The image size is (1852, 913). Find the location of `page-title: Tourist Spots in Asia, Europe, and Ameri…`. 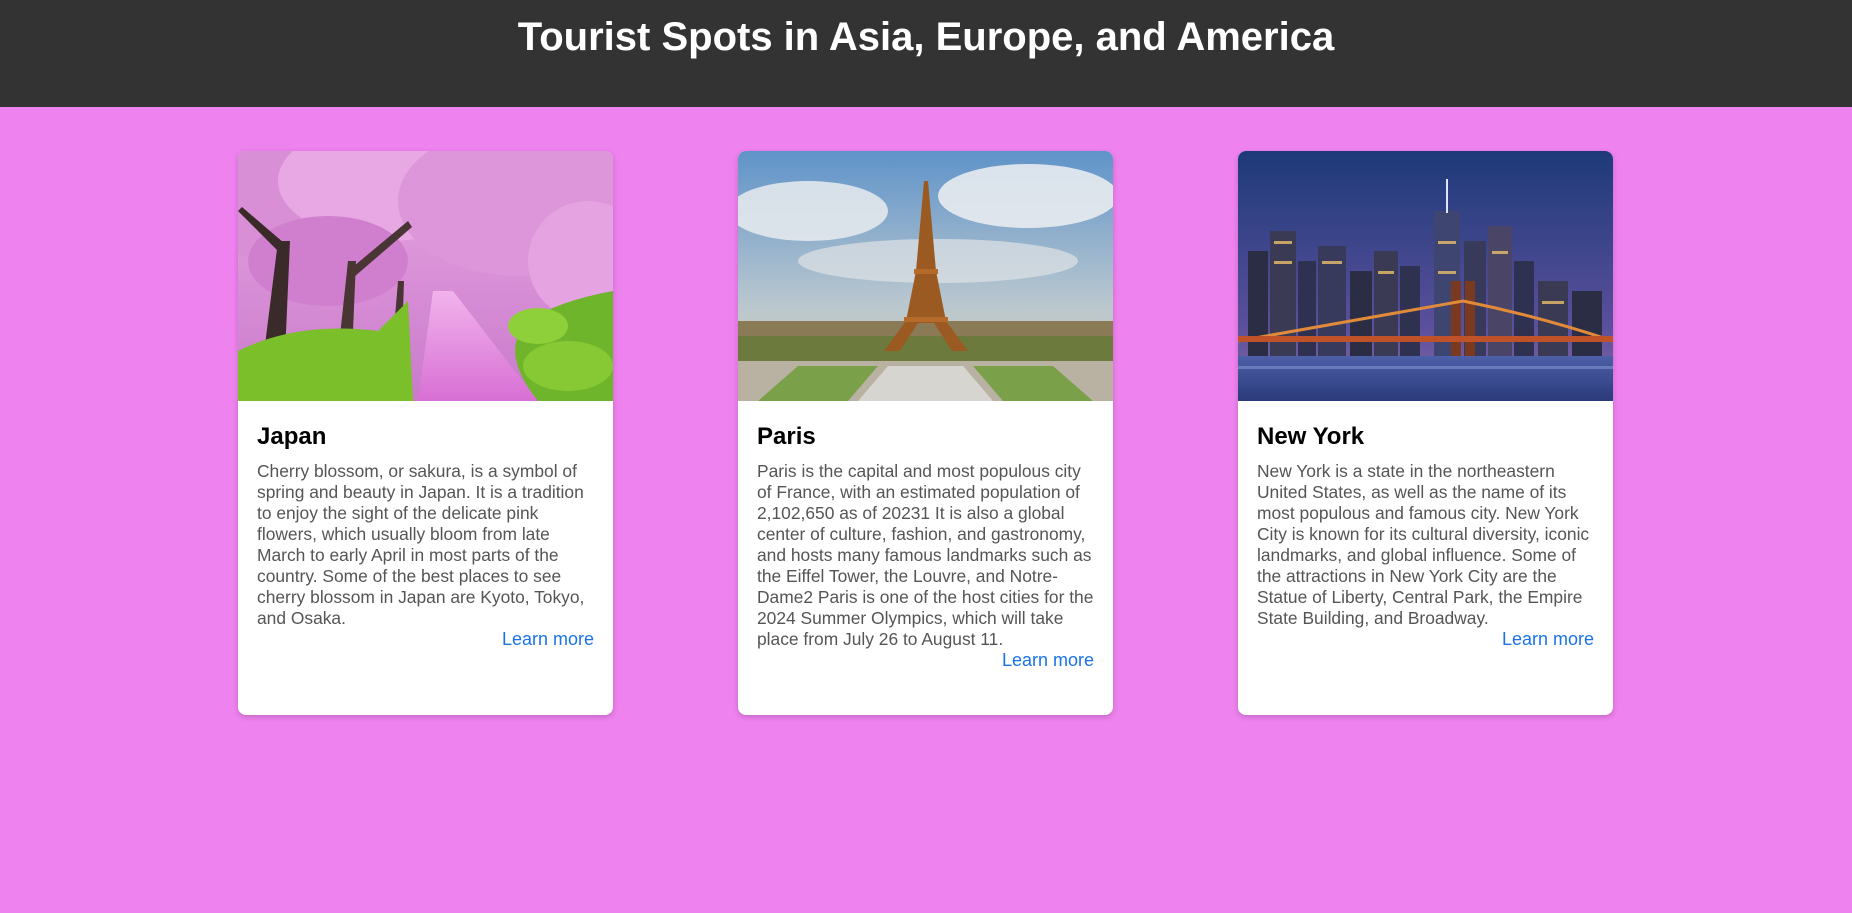

page-title: Tourist Spots in Asia, Europe, and Ameri… is located at coordinates (926, 37).